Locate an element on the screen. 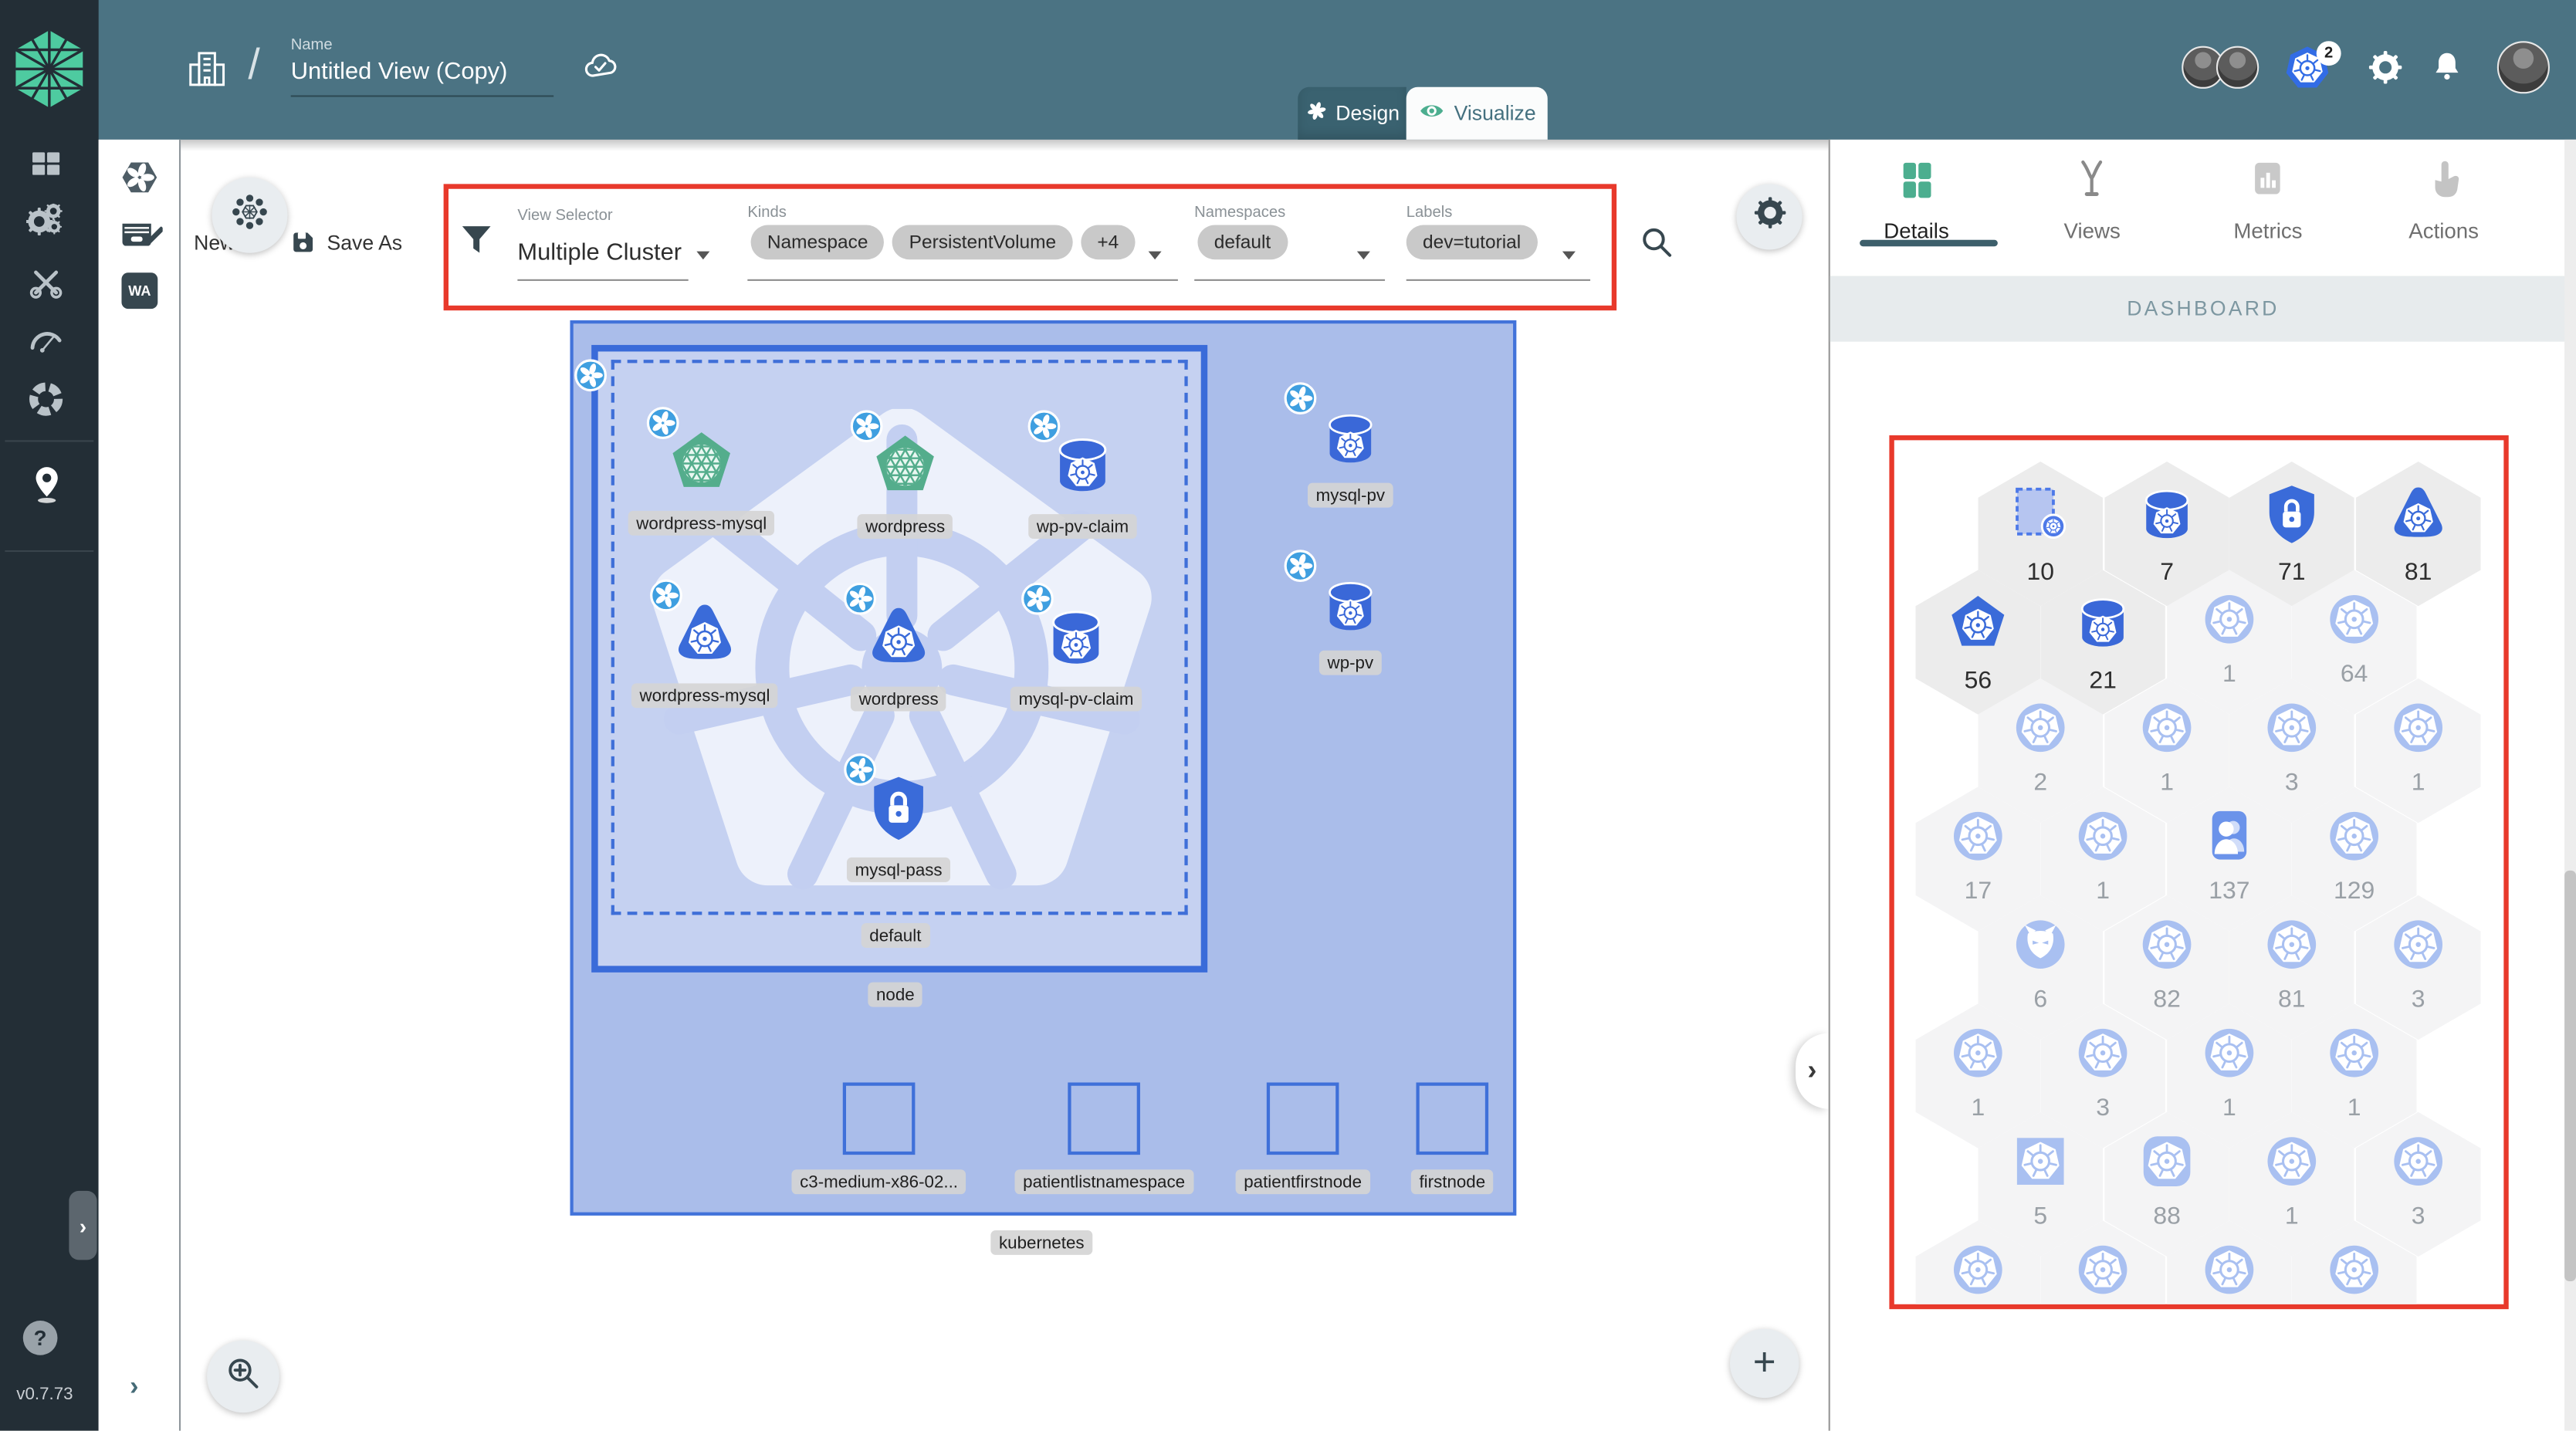  workload-label: wordpress is located at coordinates (899, 699).